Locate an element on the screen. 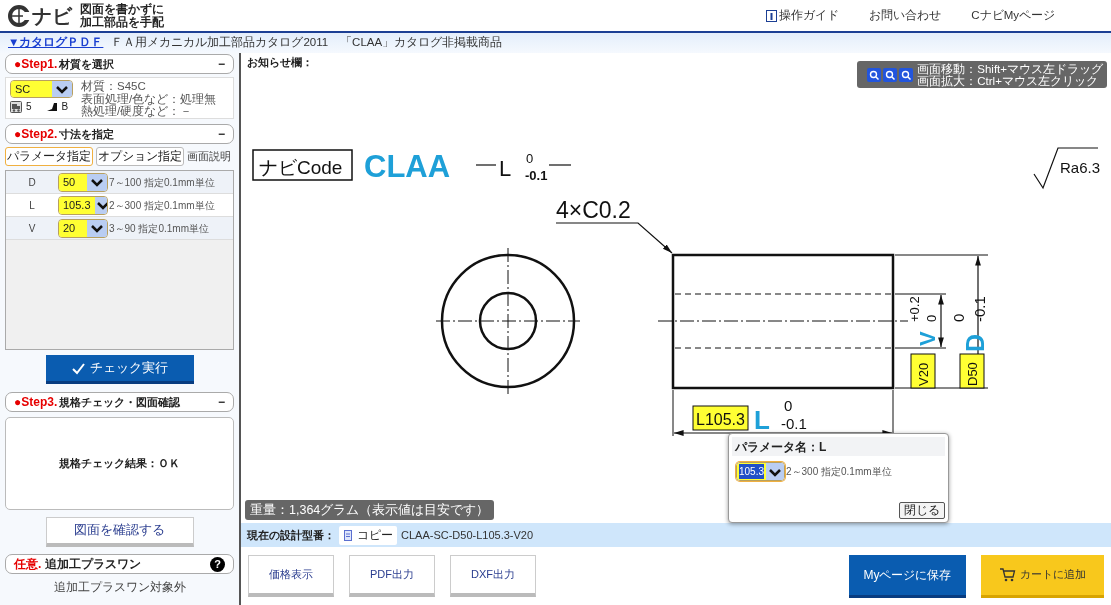  catalog-note: ＦＡ用メカニカル加工部品カタログ2011 「CLAA」カタログ非掲載商品 is located at coordinates (307, 43).